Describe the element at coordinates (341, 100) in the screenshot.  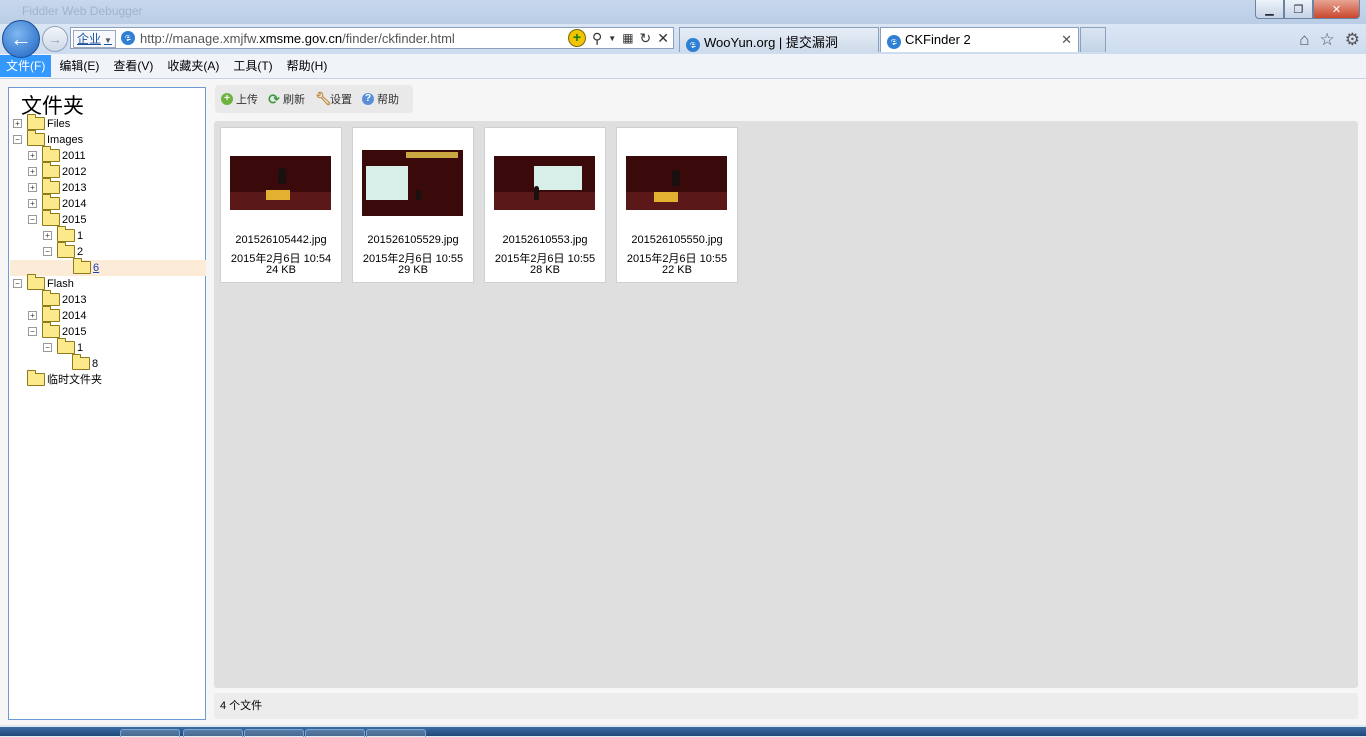
I see `settings-label: 设置` at that location.